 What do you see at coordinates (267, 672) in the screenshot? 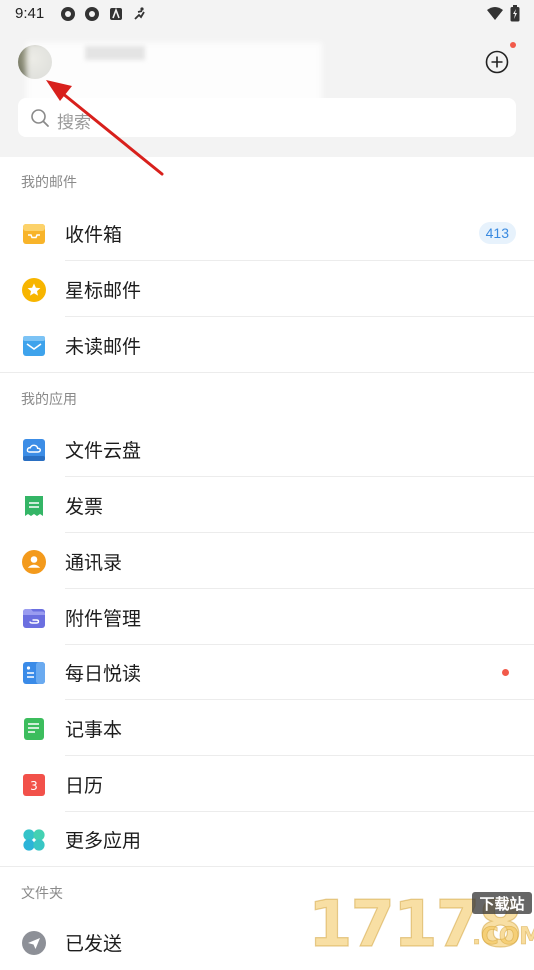
I see `list-item-daily-reading: 每日悦读` at bounding box center [267, 672].